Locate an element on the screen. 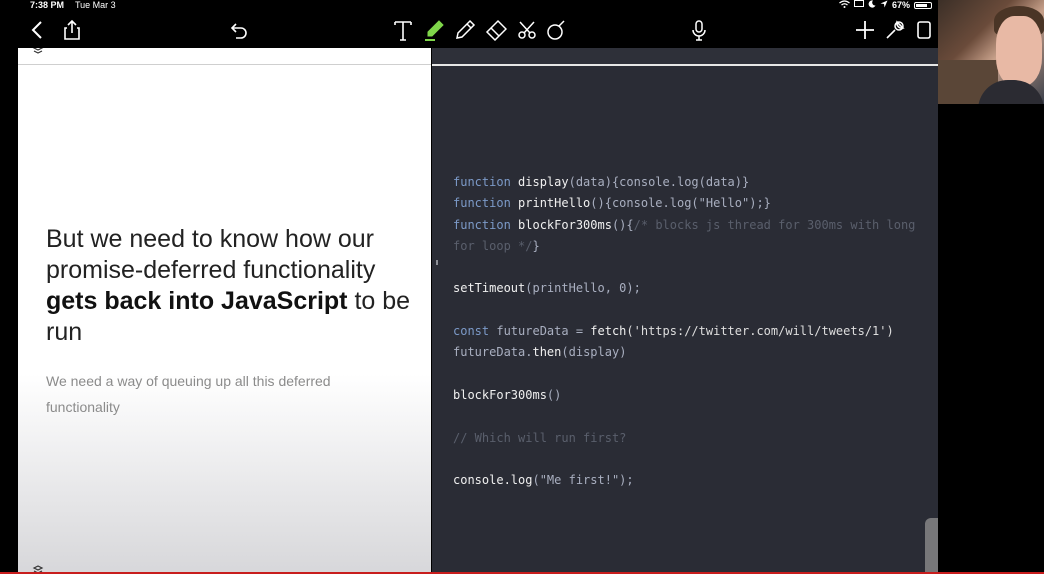 Image resolution: width=1044 pixels, height=574 pixels. toolbar is located at coordinates (469, 30).